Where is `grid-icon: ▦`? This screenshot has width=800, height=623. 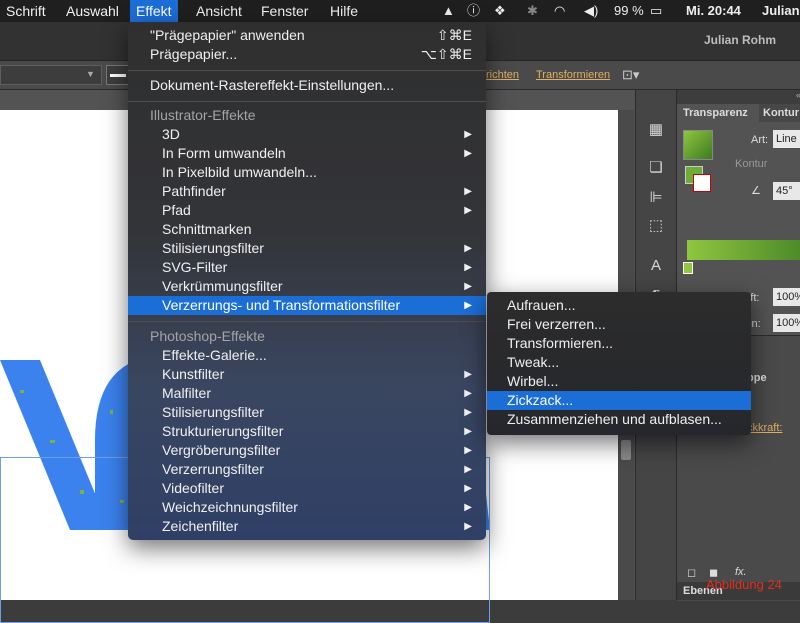
grid-icon: ▦ is located at coordinates (656, 130).